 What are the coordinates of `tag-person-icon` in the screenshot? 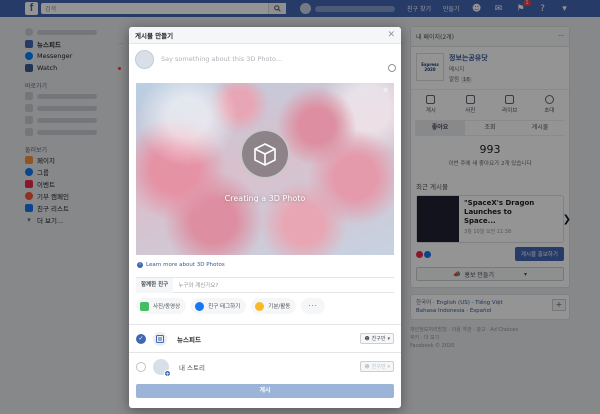 It's located at (200, 306).